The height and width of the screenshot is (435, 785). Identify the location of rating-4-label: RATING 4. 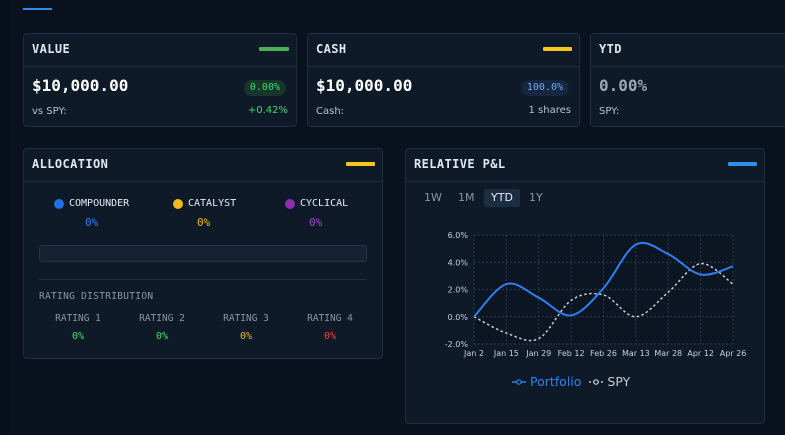
(330, 318).